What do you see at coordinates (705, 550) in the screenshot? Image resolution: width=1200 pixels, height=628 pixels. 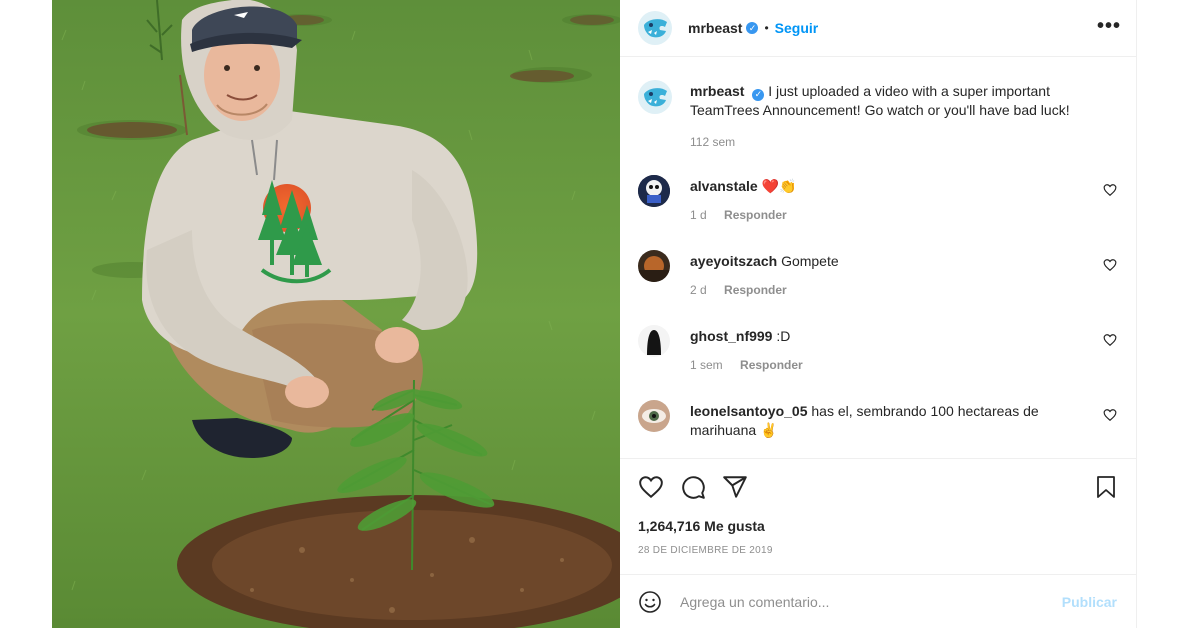 I see `post-date: 28 DE DICIEMBRE DE 2019` at bounding box center [705, 550].